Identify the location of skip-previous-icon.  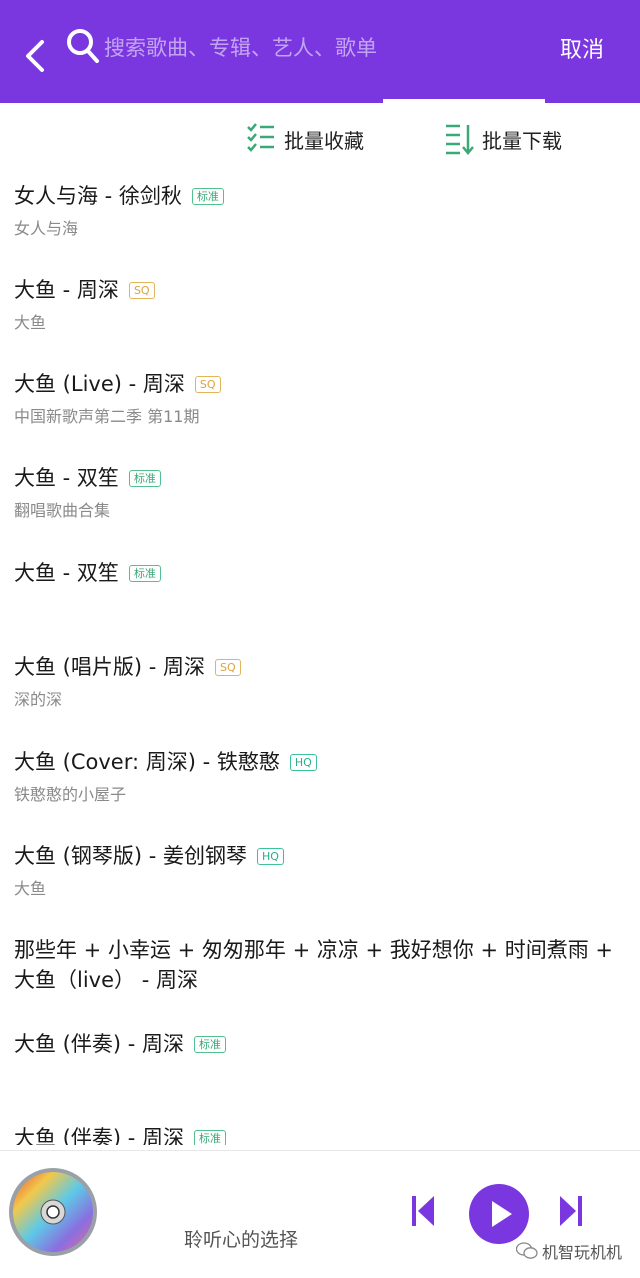
(423, 1211).